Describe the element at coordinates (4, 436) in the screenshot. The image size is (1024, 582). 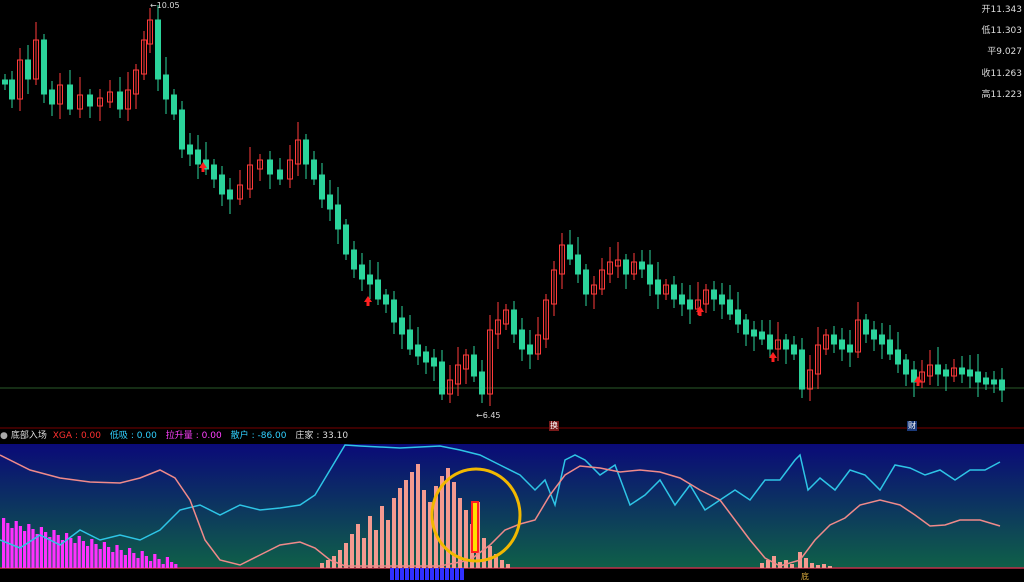
I see `indicator-toggle-icon: ●` at that location.